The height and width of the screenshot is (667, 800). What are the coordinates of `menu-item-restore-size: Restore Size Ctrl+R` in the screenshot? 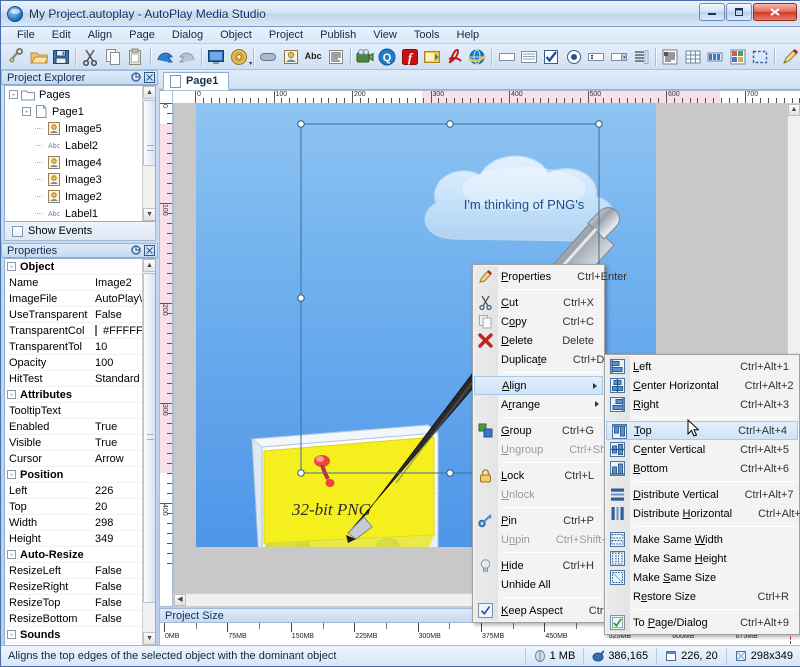 It's located at (702, 596).